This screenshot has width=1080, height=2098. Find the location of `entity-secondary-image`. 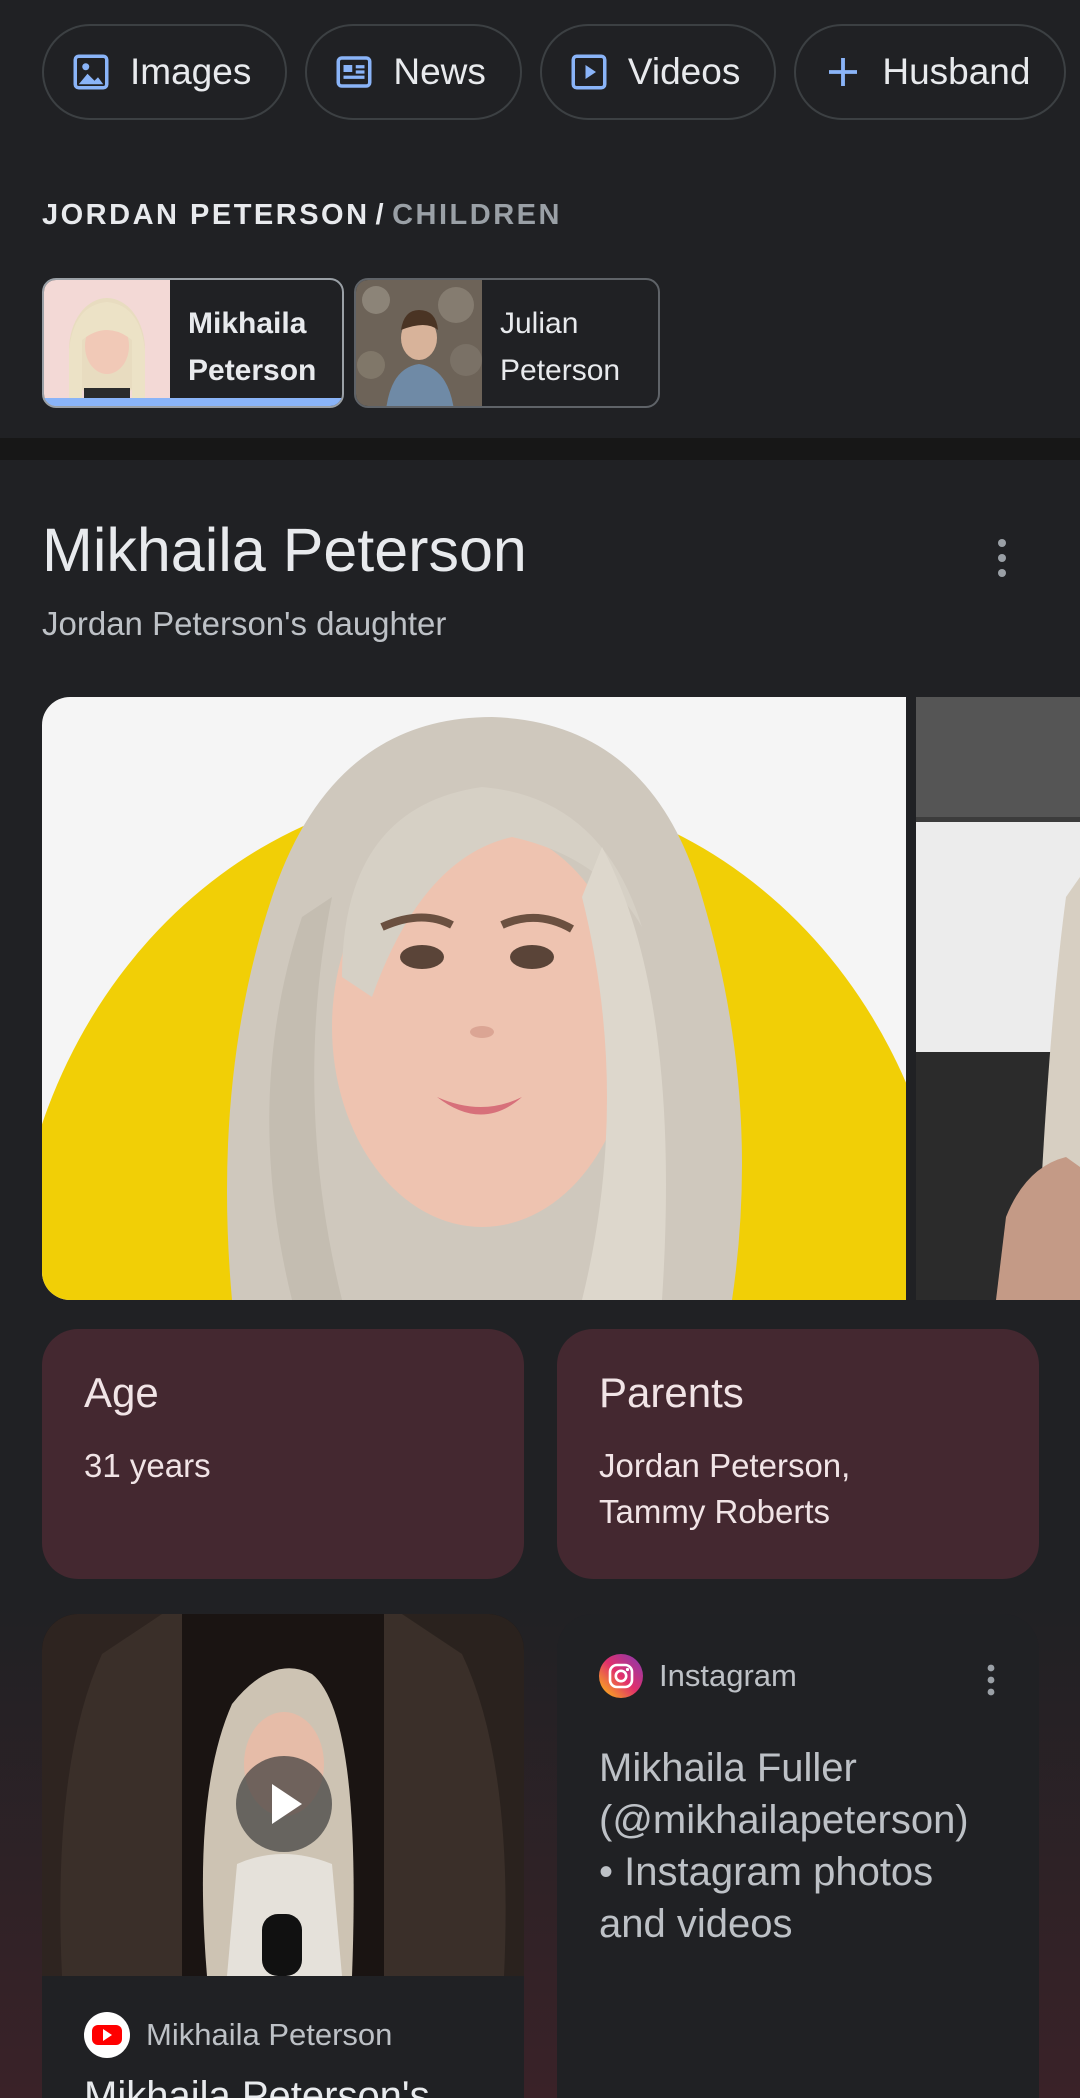

entity-secondary-image is located at coordinates (998, 998).